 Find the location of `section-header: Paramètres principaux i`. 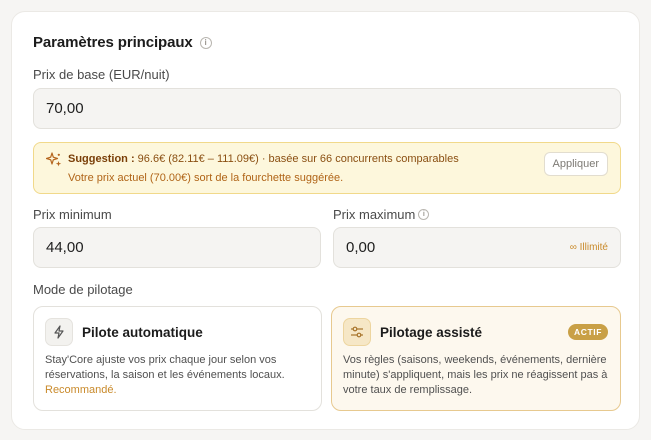

section-header: Paramètres principaux i is located at coordinates (122, 42).